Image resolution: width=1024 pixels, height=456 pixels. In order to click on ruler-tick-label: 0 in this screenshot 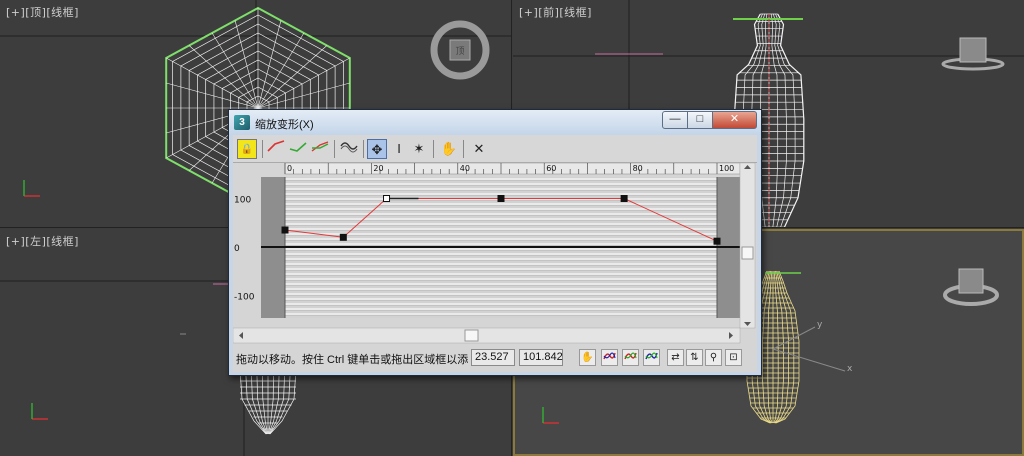, I will do `click(289, 168)`.